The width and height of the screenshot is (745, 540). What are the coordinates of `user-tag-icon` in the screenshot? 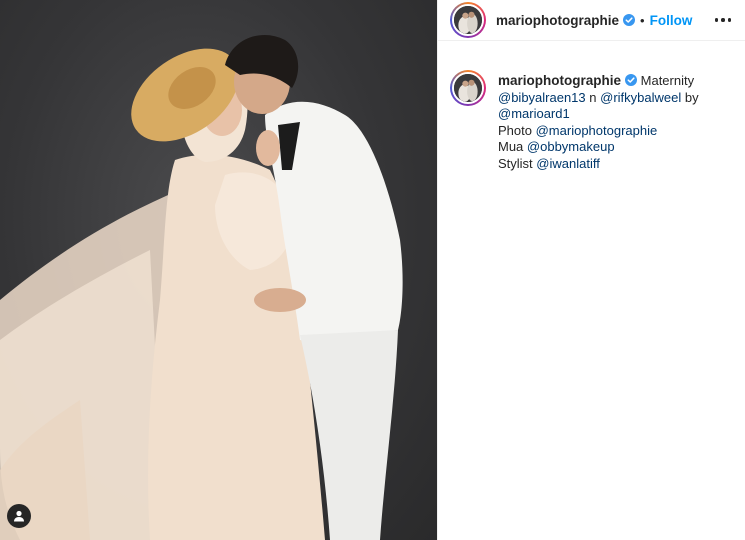 It's located at (19, 516).